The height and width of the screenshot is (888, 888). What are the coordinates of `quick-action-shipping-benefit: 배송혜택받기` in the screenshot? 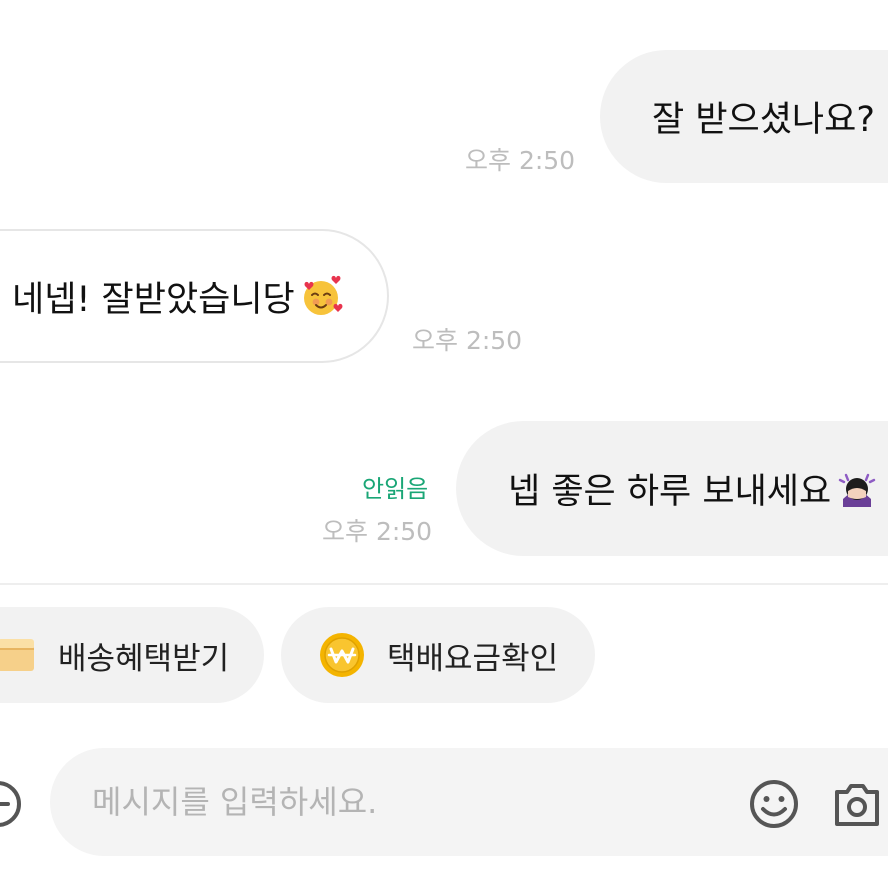 It's located at (132, 655).